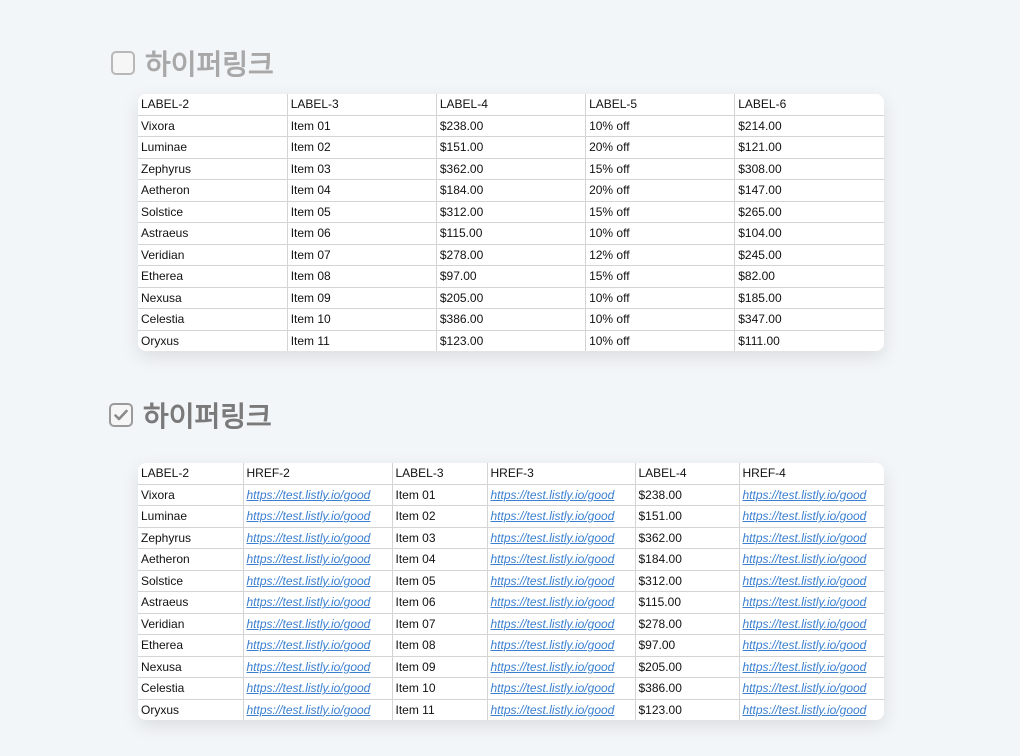 The height and width of the screenshot is (756, 1020). Describe the element at coordinates (362, 190) in the screenshot. I see `table-cell: Item 04` at that location.